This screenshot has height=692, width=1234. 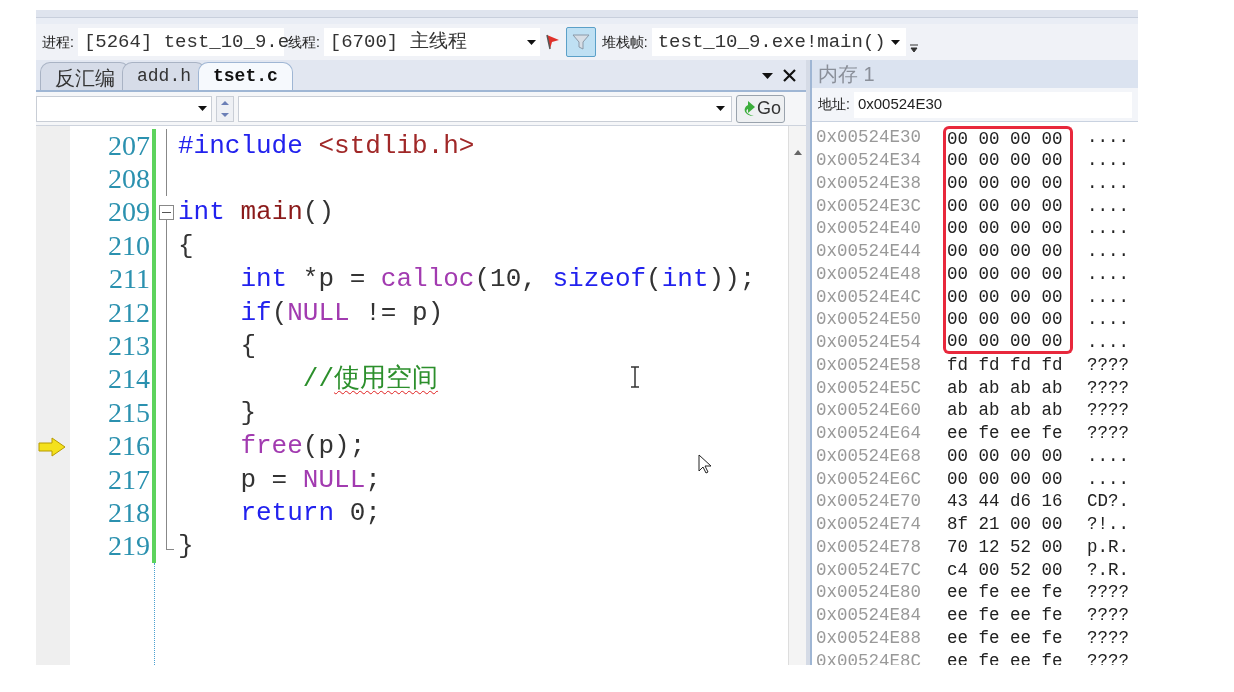 What do you see at coordinates (1108, 502) in the screenshot?
I see `memory-ascii: CD?.` at bounding box center [1108, 502].